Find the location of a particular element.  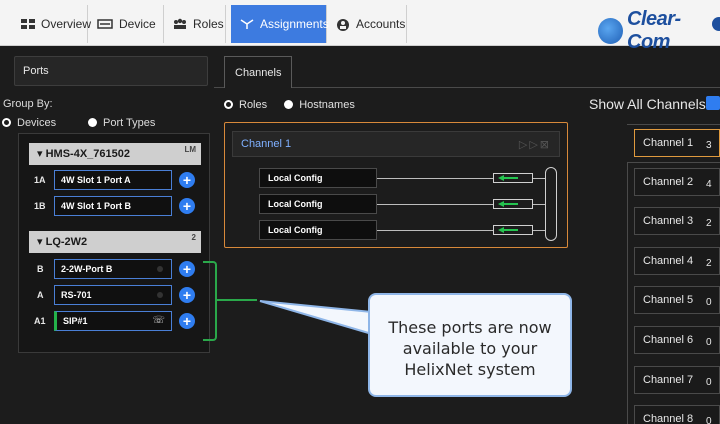

device-name: LQ-2W2 is located at coordinates (66, 242).